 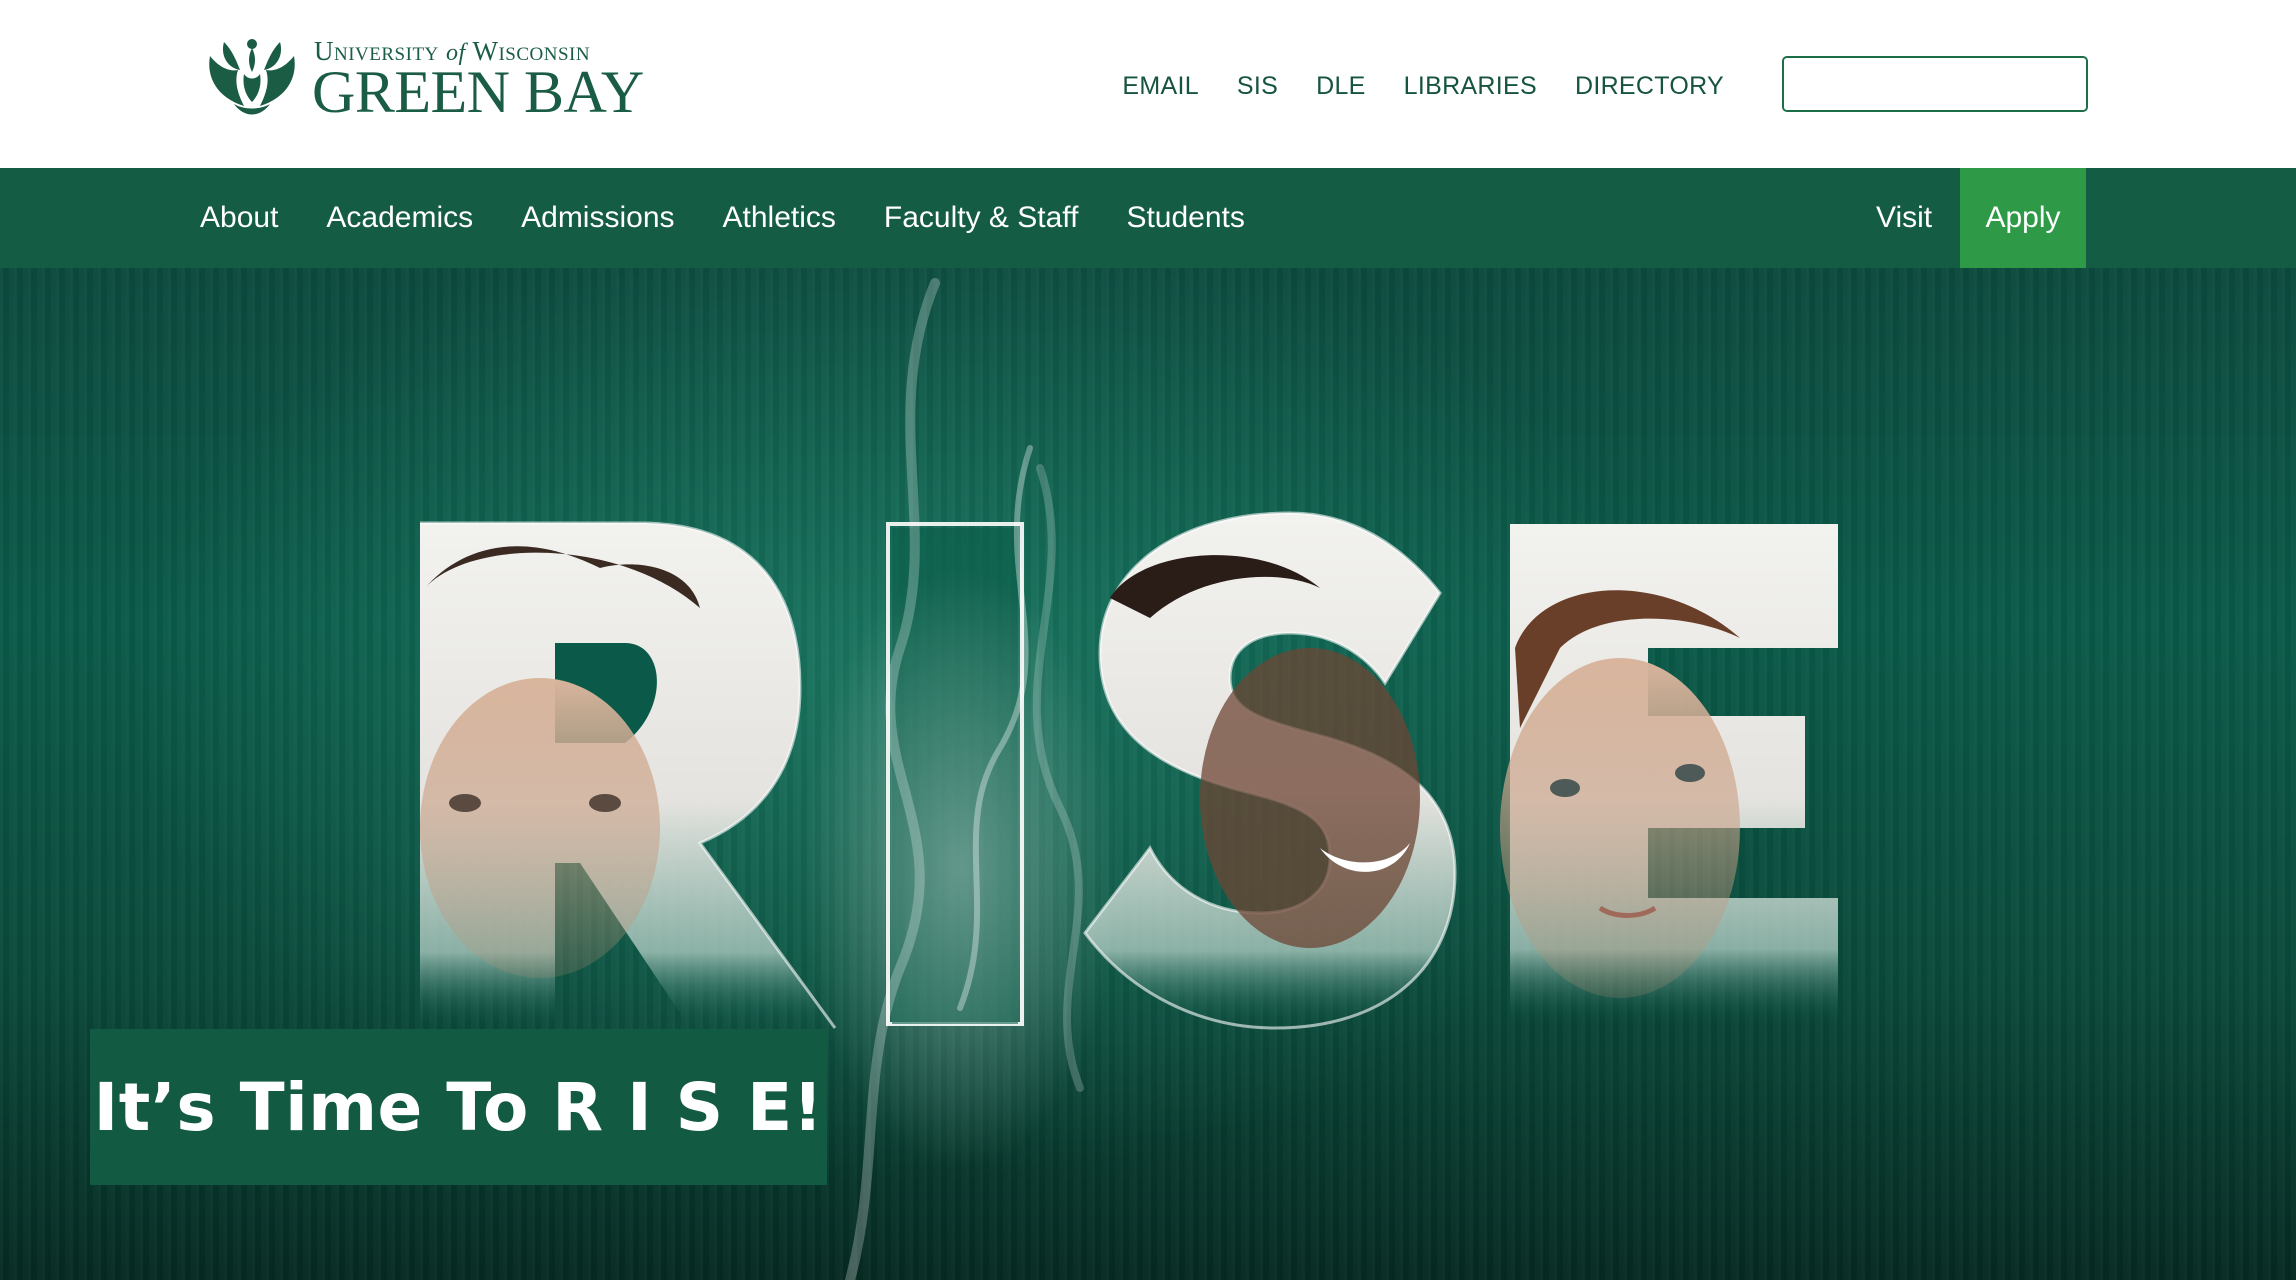 I want to click on utility-nav: EMAIL SIS DLE LIBRARIES DIRECTORY, so click(x=1423, y=86).